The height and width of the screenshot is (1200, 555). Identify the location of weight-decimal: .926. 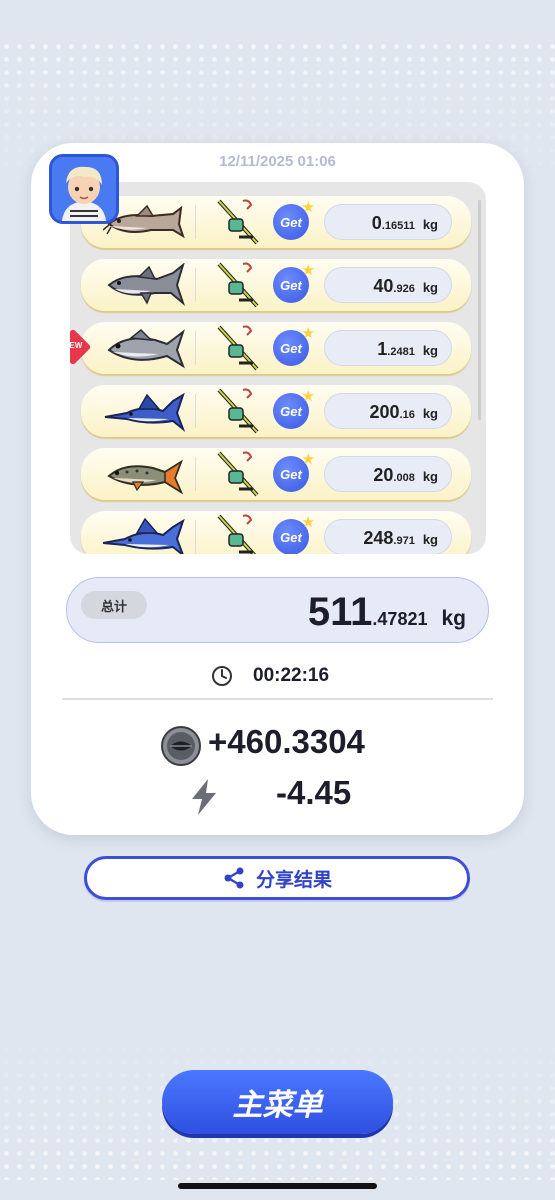
(404, 289).